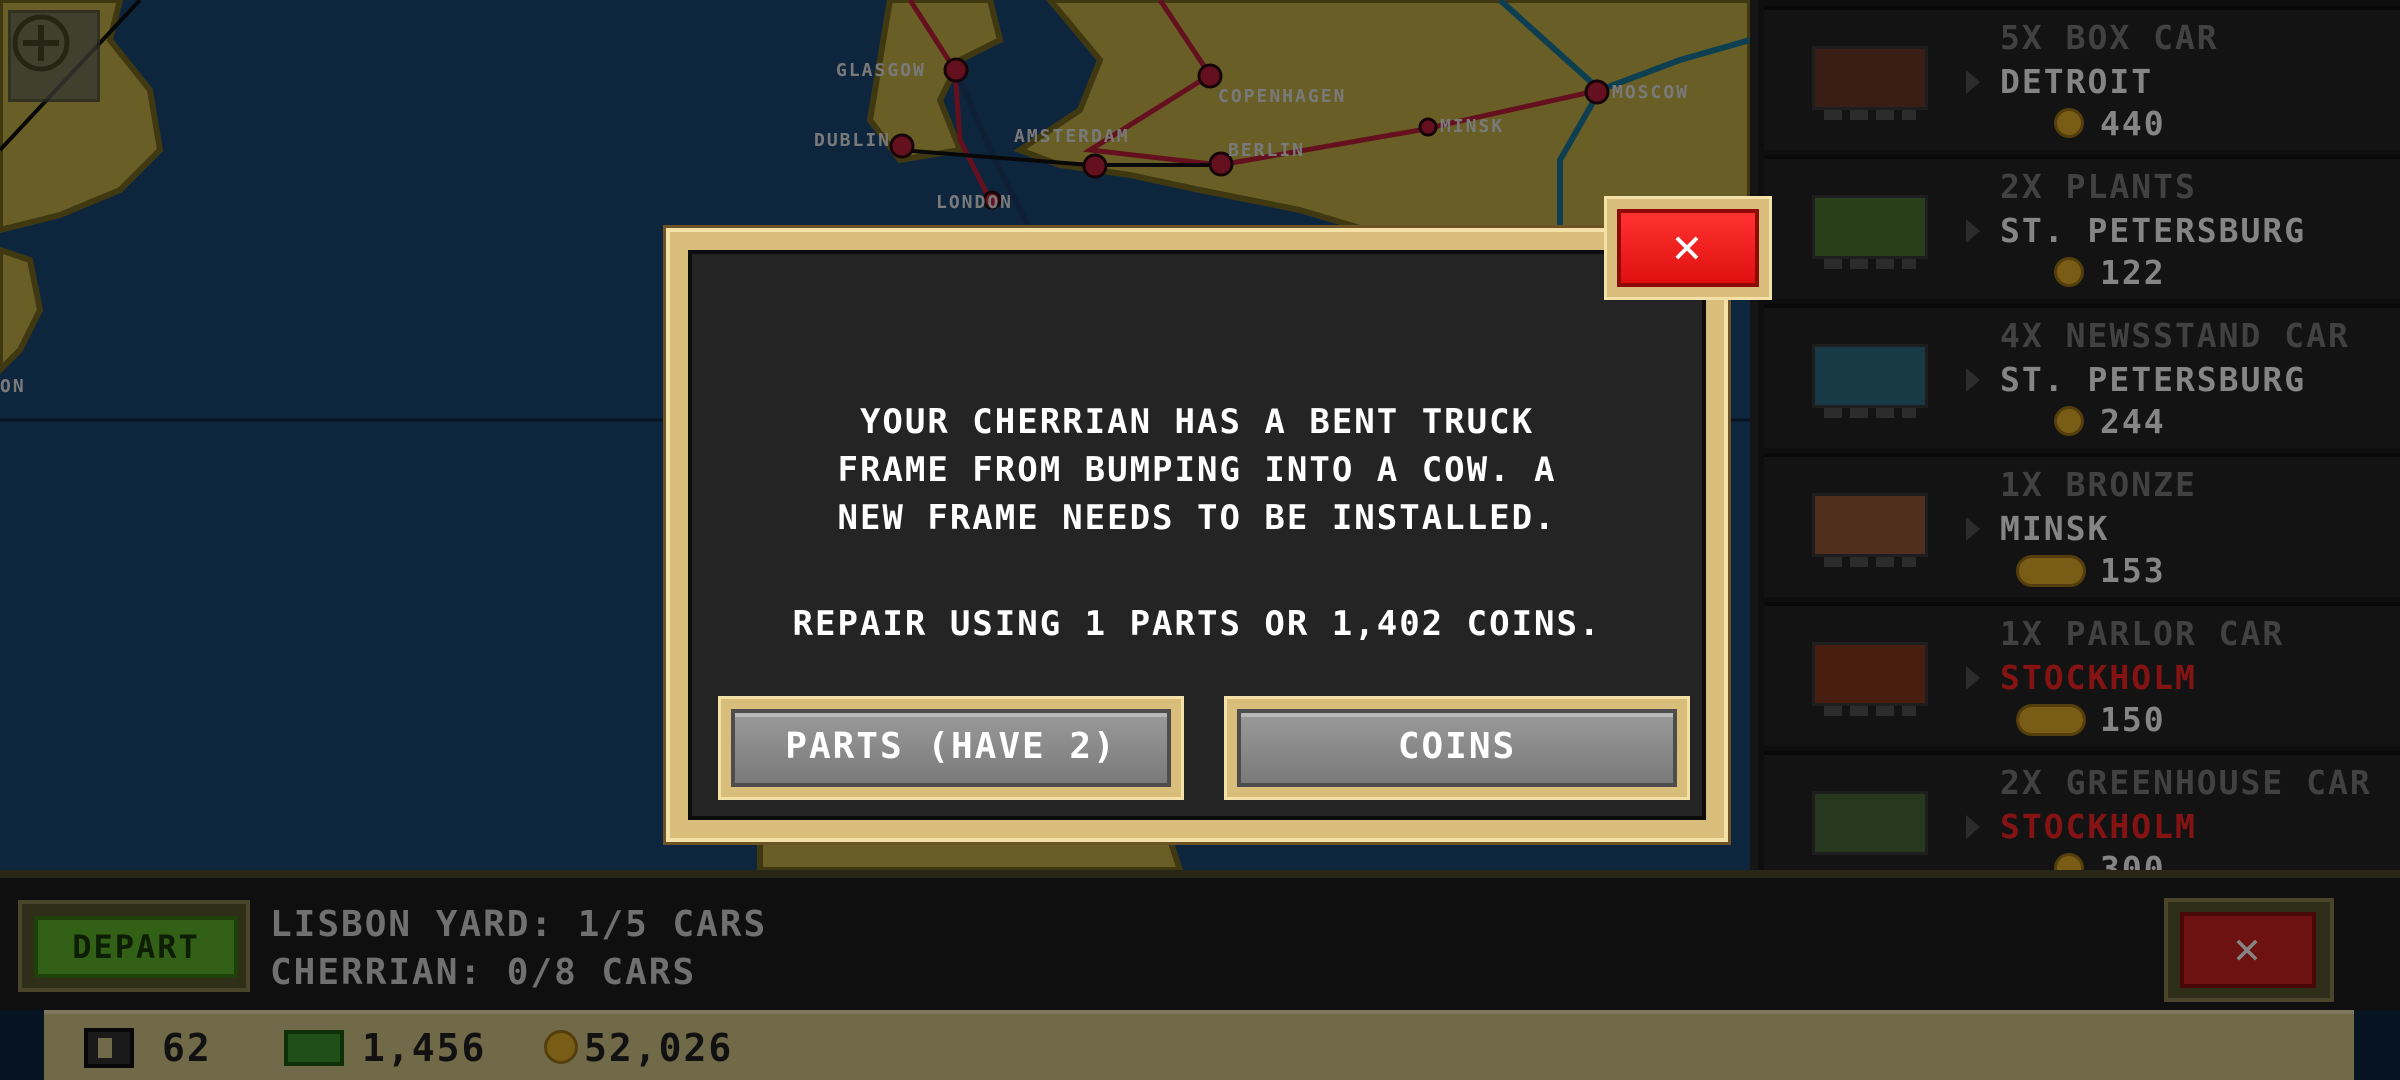  I want to click on close-dialog-frame: ✕, so click(1688, 248).